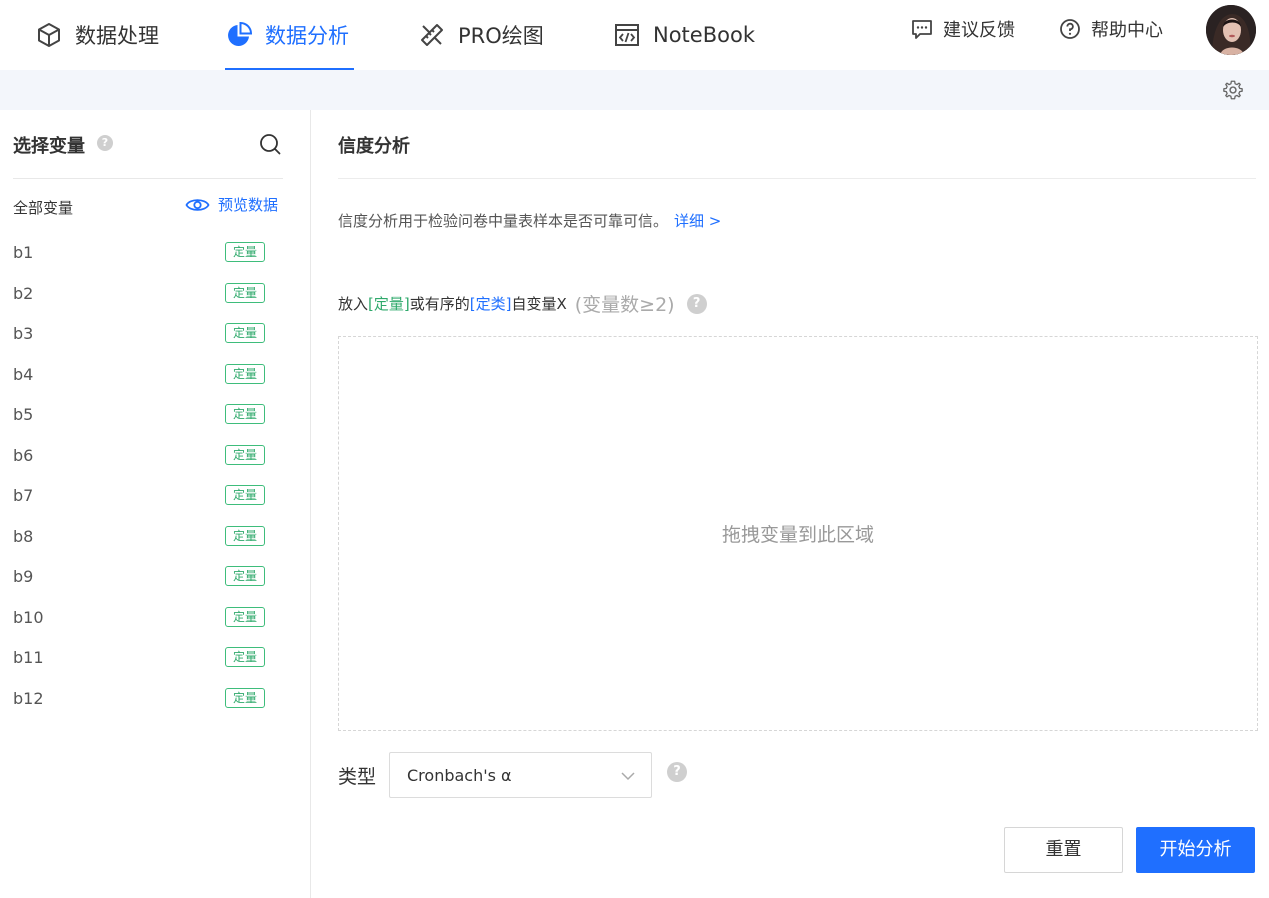 The image size is (1269, 898). I want to click on tab-data-analysis: 数据分析, so click(289, 35).